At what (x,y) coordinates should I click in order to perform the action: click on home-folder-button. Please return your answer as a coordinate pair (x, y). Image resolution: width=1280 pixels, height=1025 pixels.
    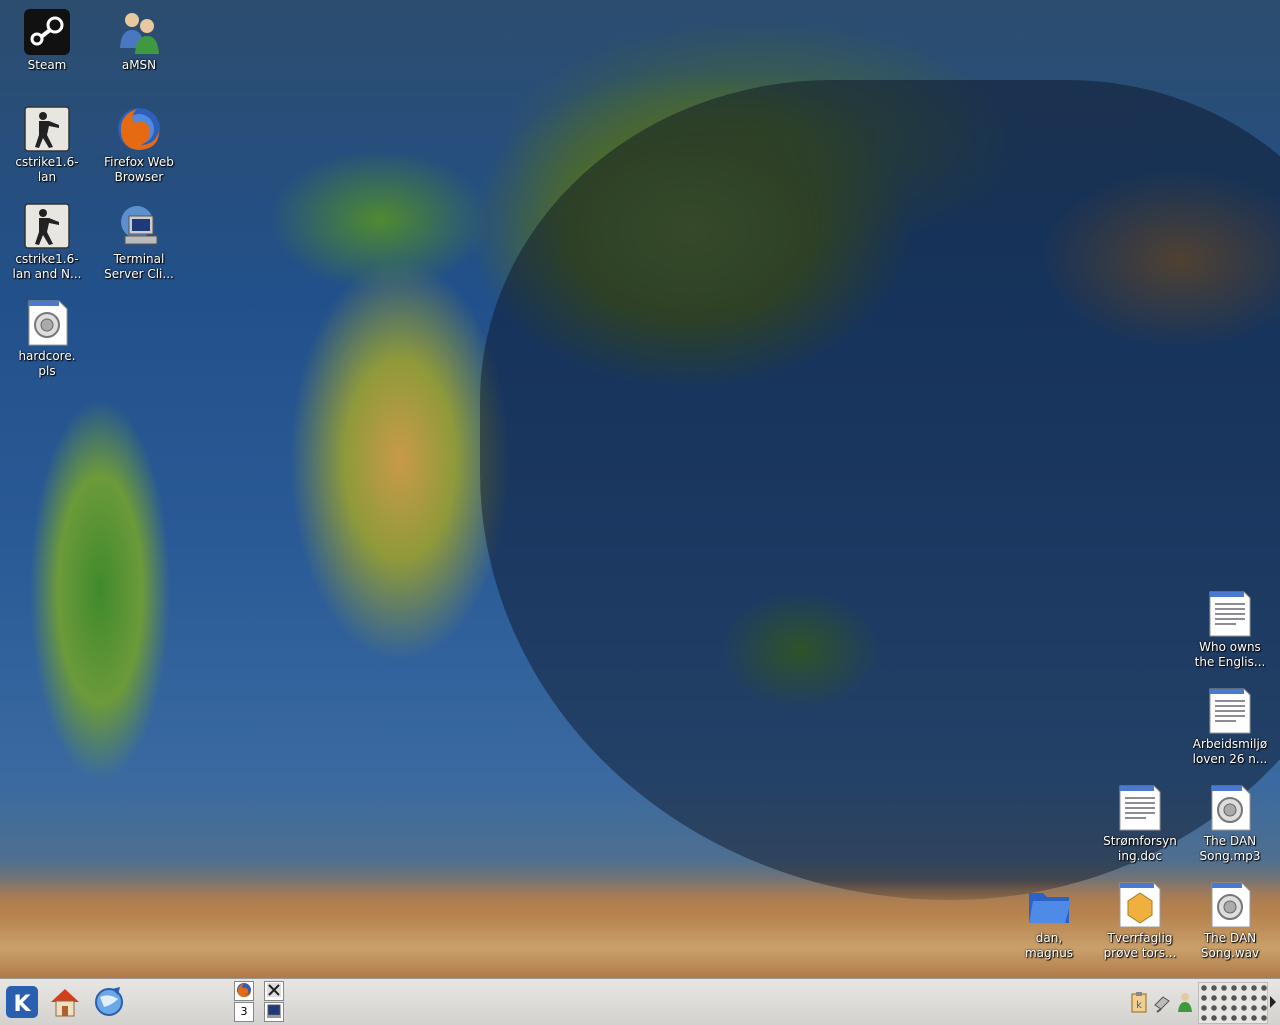
    Looking at the image, I should click on (65, 1002).